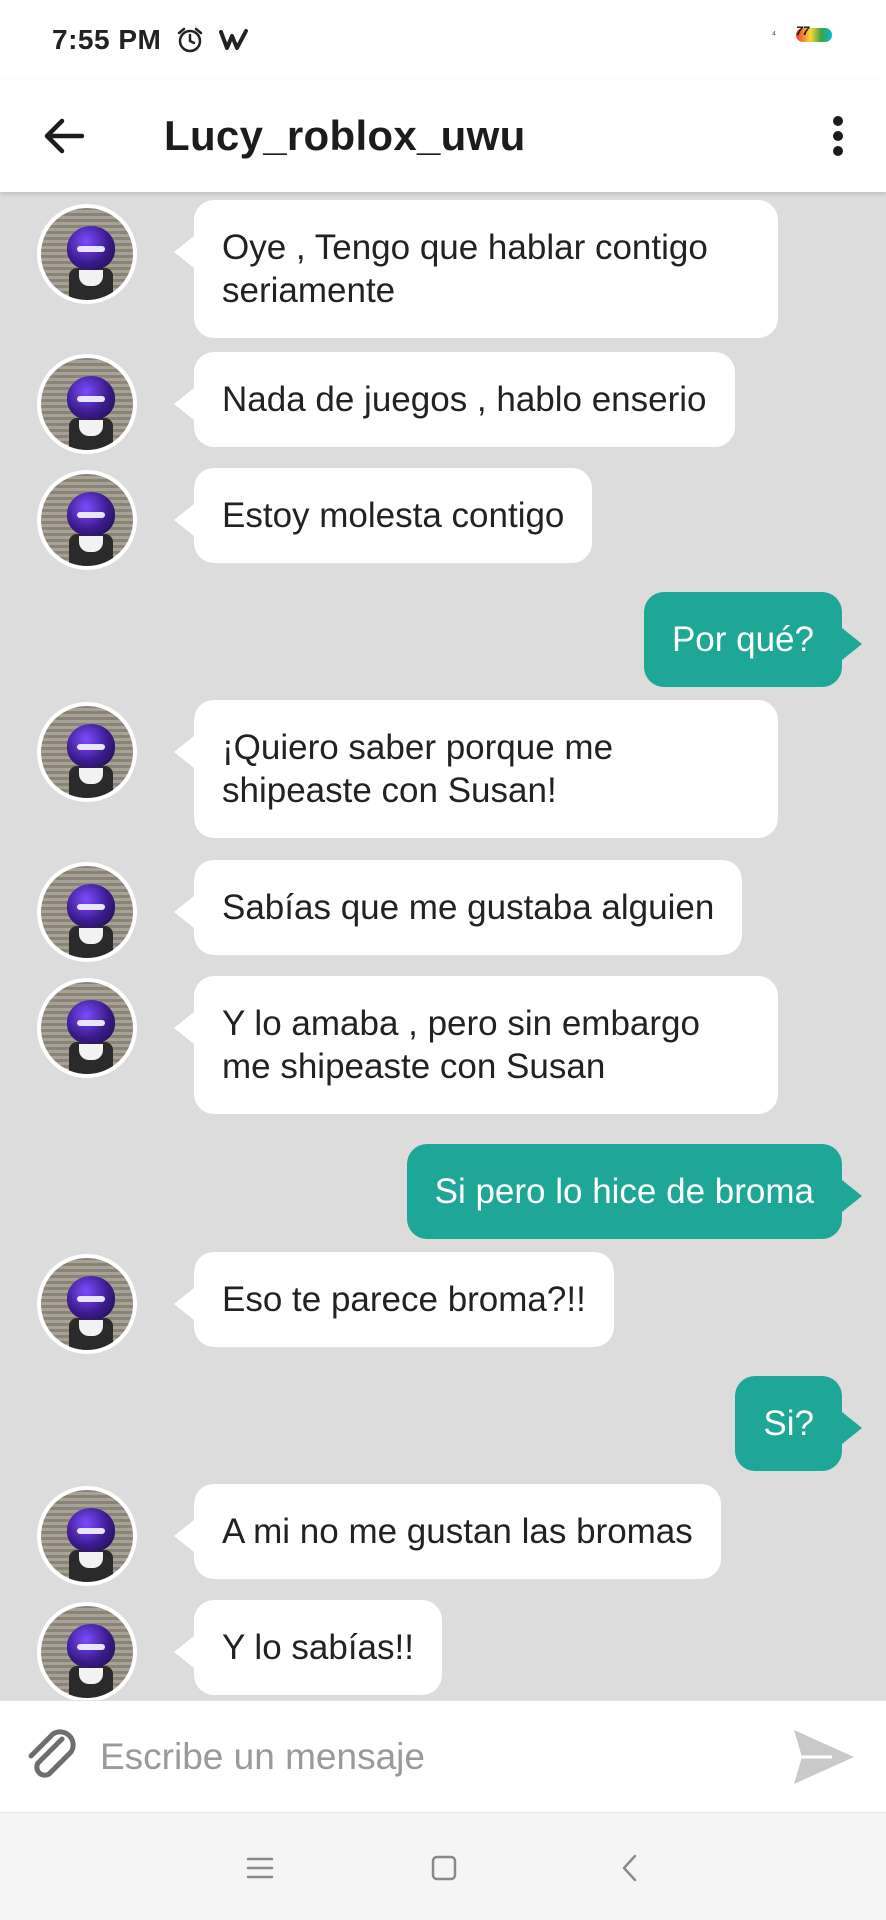 The image size is (886, 1920). I want to click on message-bubble: Estoy molesta contigo, so click(383, 515).